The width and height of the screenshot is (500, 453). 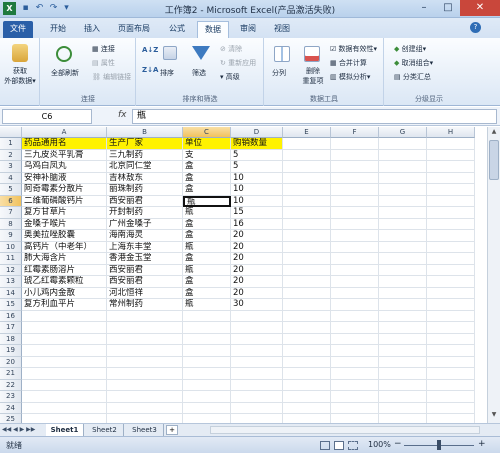 What do you see at coordinates (64, 270) in the screenshot?
I see `cell: 红霉素肠溶片` at bounding box center [64, 270].